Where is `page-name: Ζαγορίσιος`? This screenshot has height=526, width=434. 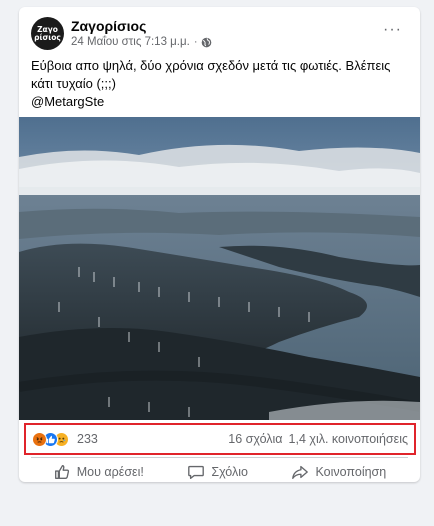 page-name: Ζαγορίσιος is located at coordinates (108, 26).